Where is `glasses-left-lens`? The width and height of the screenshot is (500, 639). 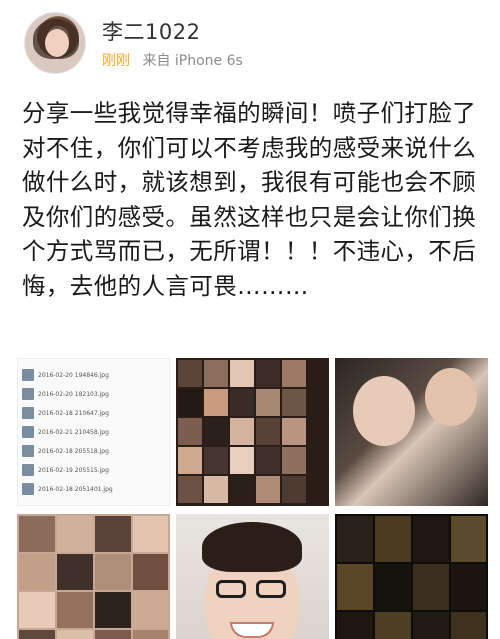
glasses-left-lens is located at coordinates (231, 589).